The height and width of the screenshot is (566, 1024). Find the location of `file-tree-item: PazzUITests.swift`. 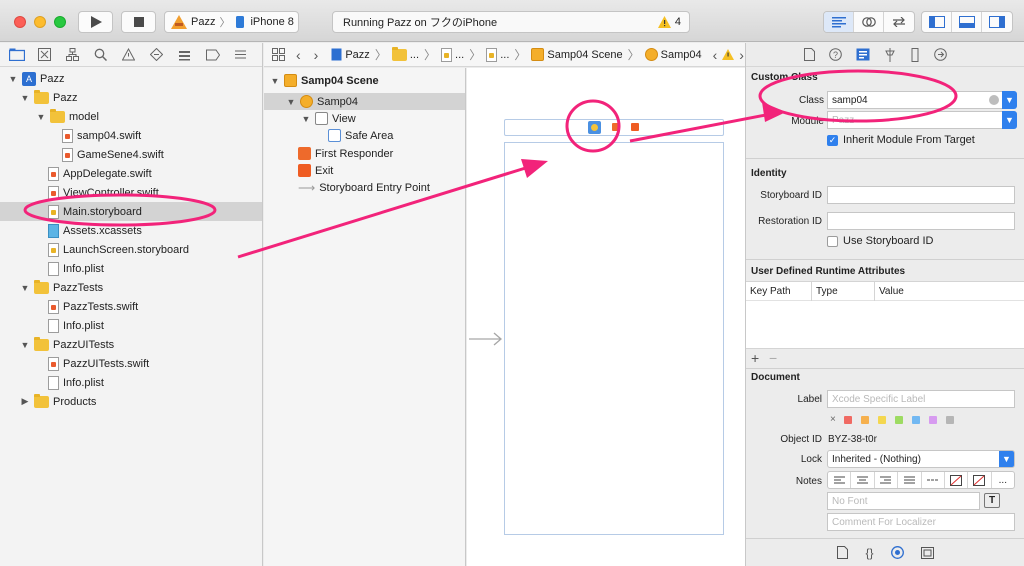

file-tree-item: PazzUITests.swift is located at coordinates (98, 363).